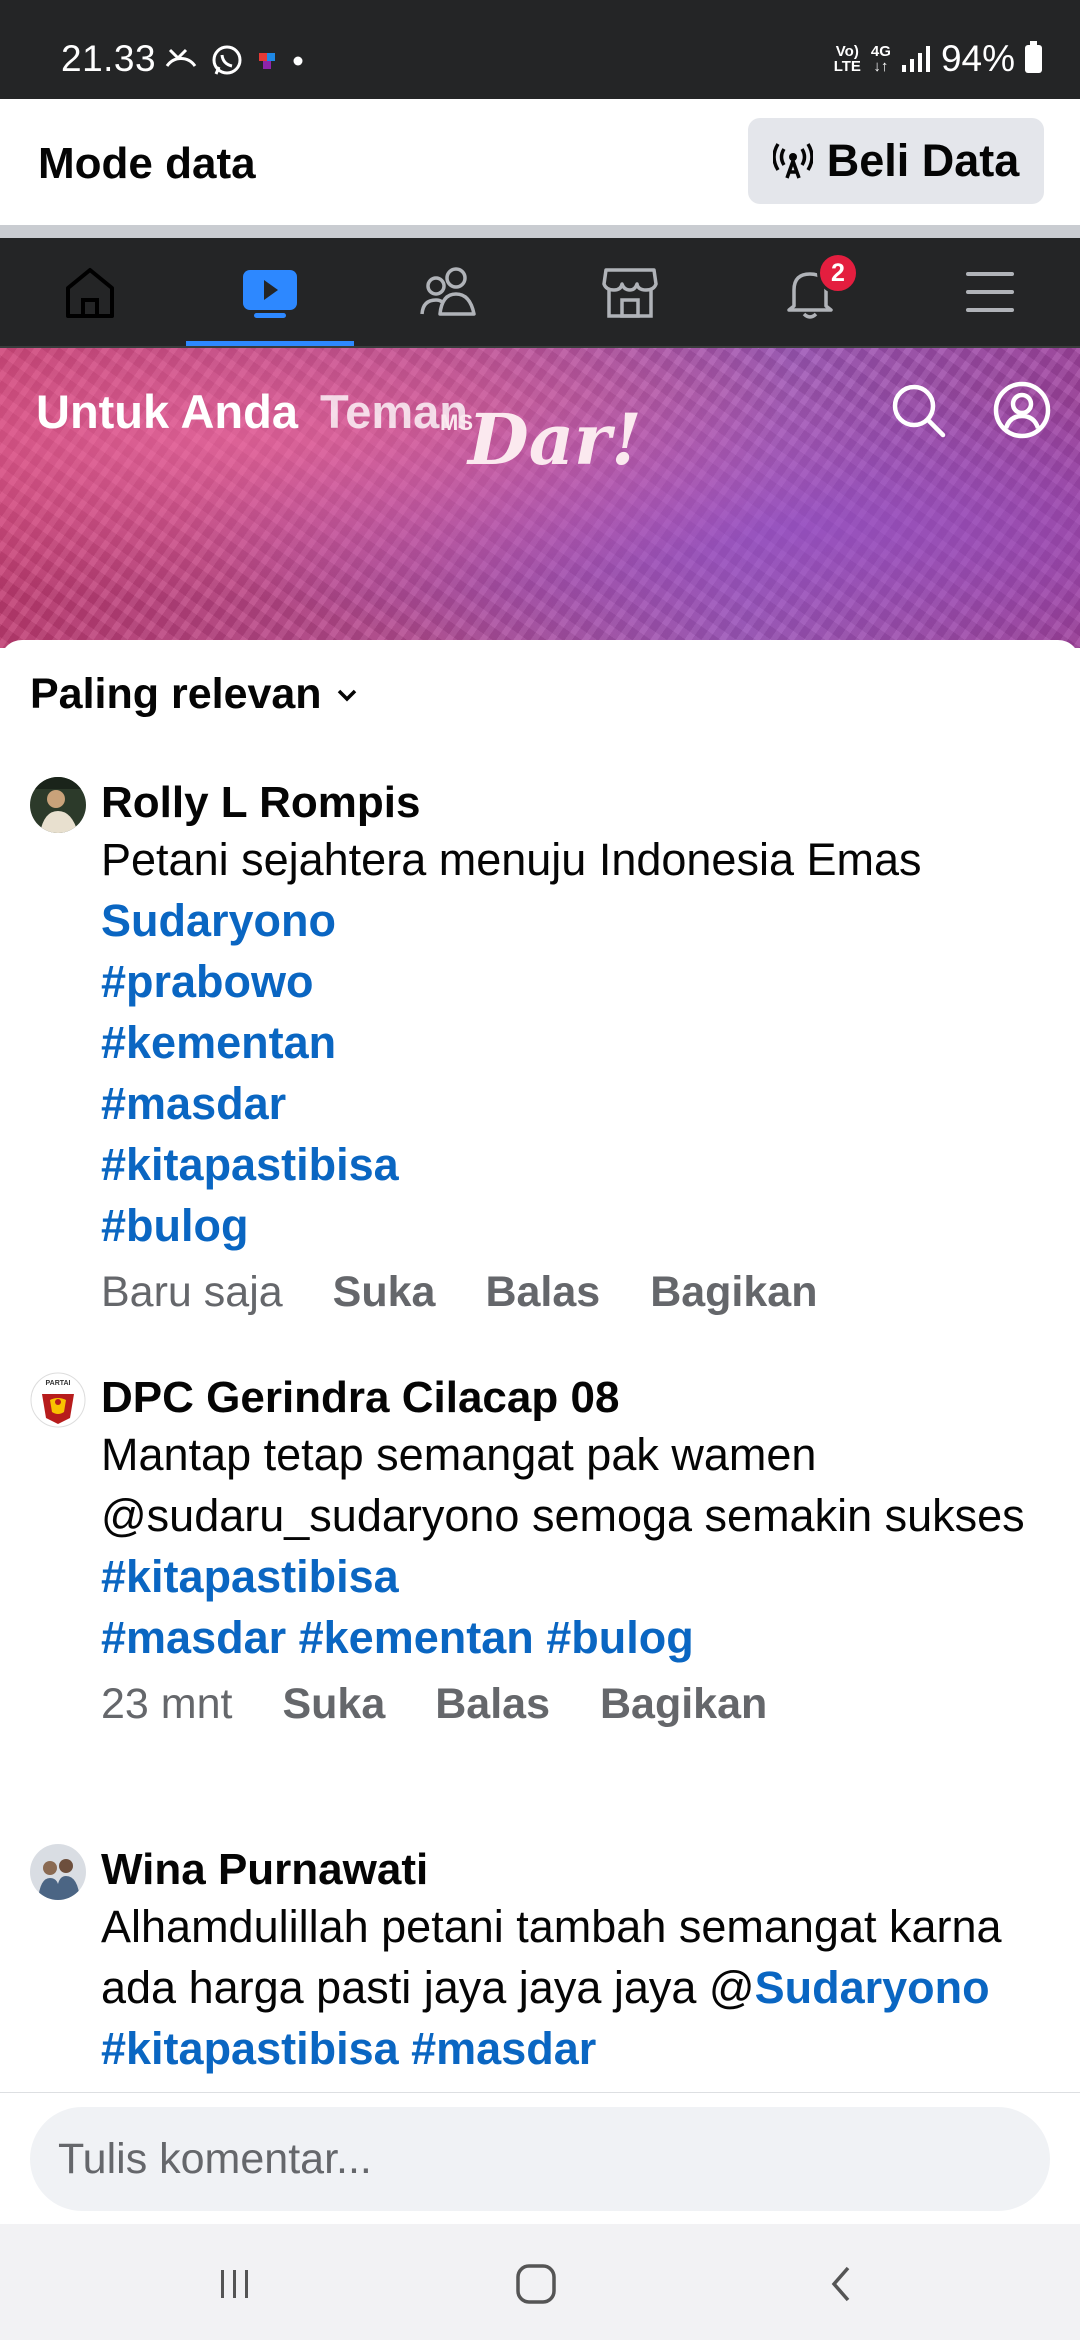 This screenshot has height=2340, width=1080. I want to click on status-notification-icons, so click(235, 61).